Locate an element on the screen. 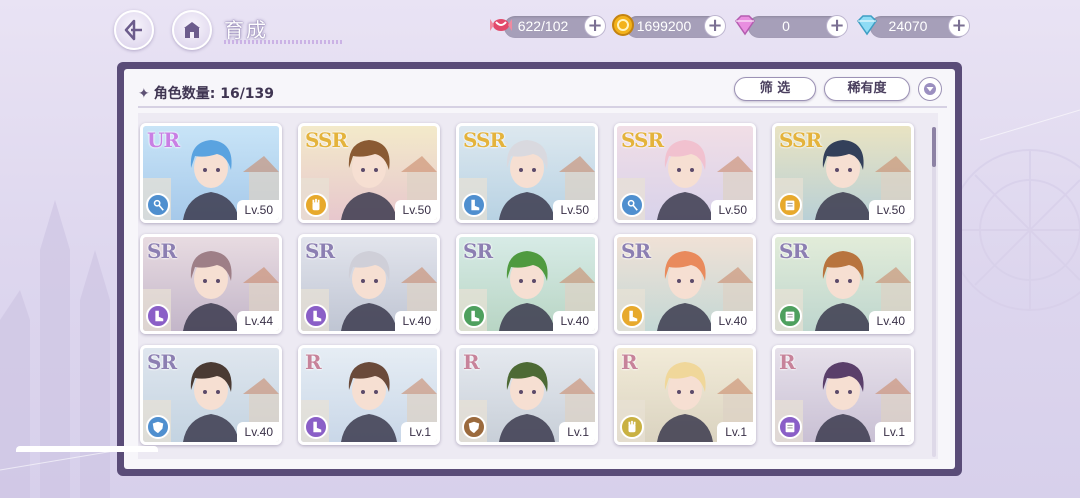  home-button is located at coordinates (192, 30).